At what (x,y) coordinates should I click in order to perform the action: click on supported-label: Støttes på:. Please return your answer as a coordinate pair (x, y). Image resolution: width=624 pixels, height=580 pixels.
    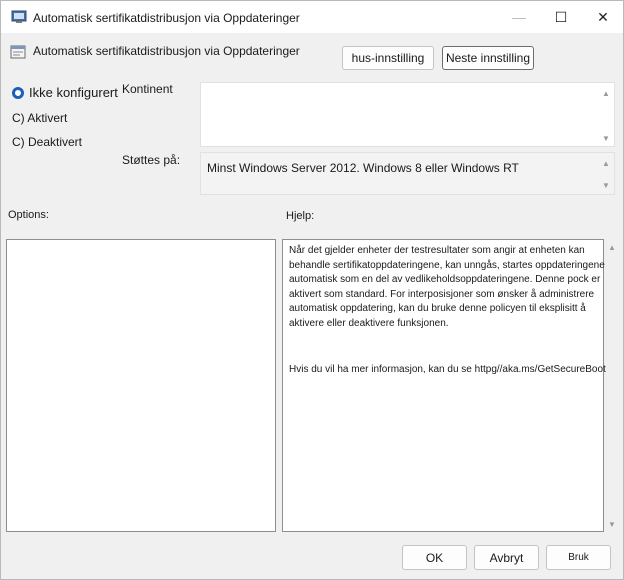
    Looking at the image, I should click on (151, 160).